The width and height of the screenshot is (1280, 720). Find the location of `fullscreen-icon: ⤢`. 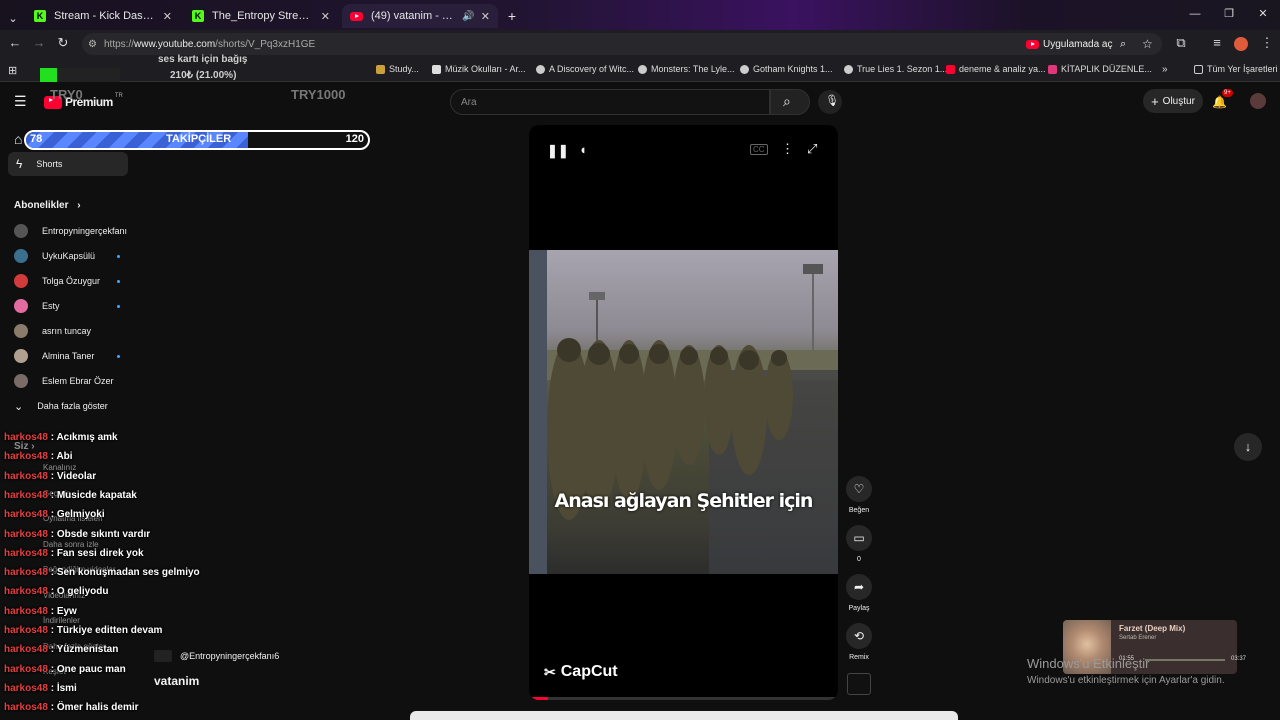

fullscreen-icon: ⤢ is located at coordinates (812, 149).